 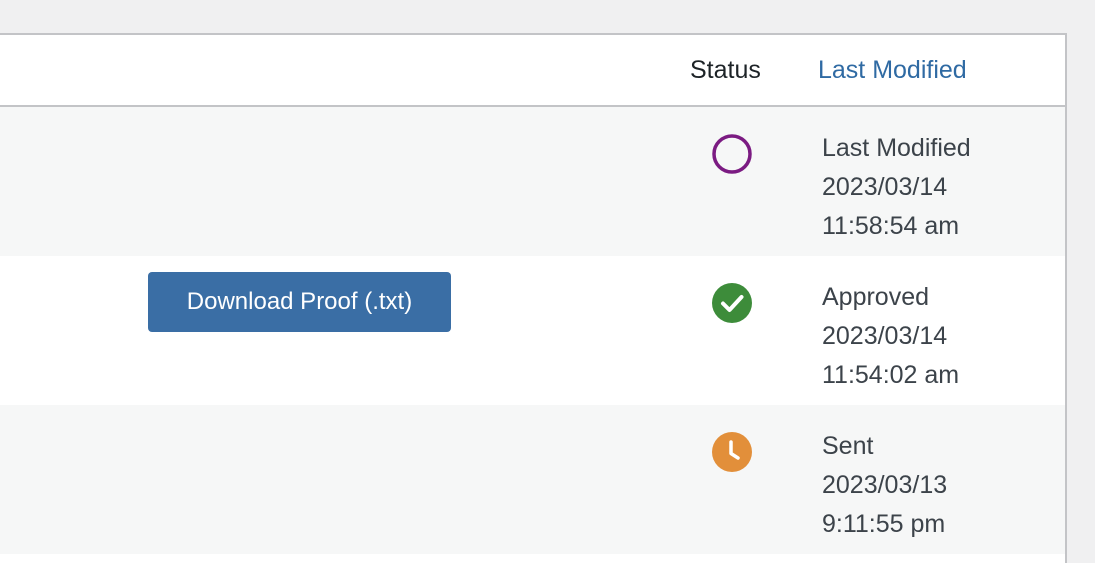 I want to click on modified-time: 11:54:02 am, so click(x=891, y=375).